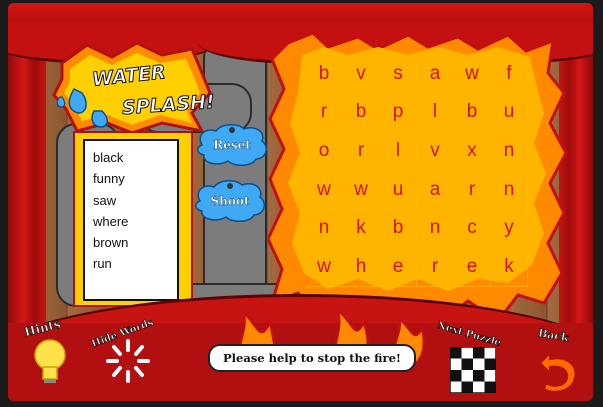 This screenshot has width=603, height=407. I want to click on grid-letter-cell: c, so click(472, 229).